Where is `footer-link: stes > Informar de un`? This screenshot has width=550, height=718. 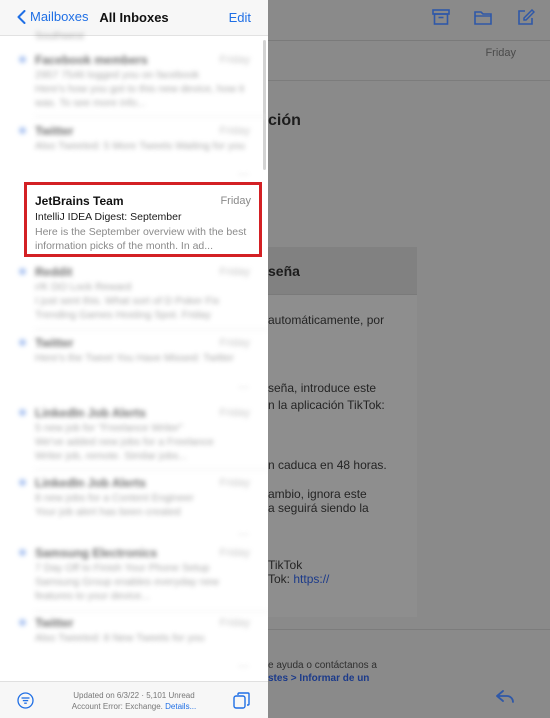
footer-link: stes > Informar de un is located at coordinates (318, 678).